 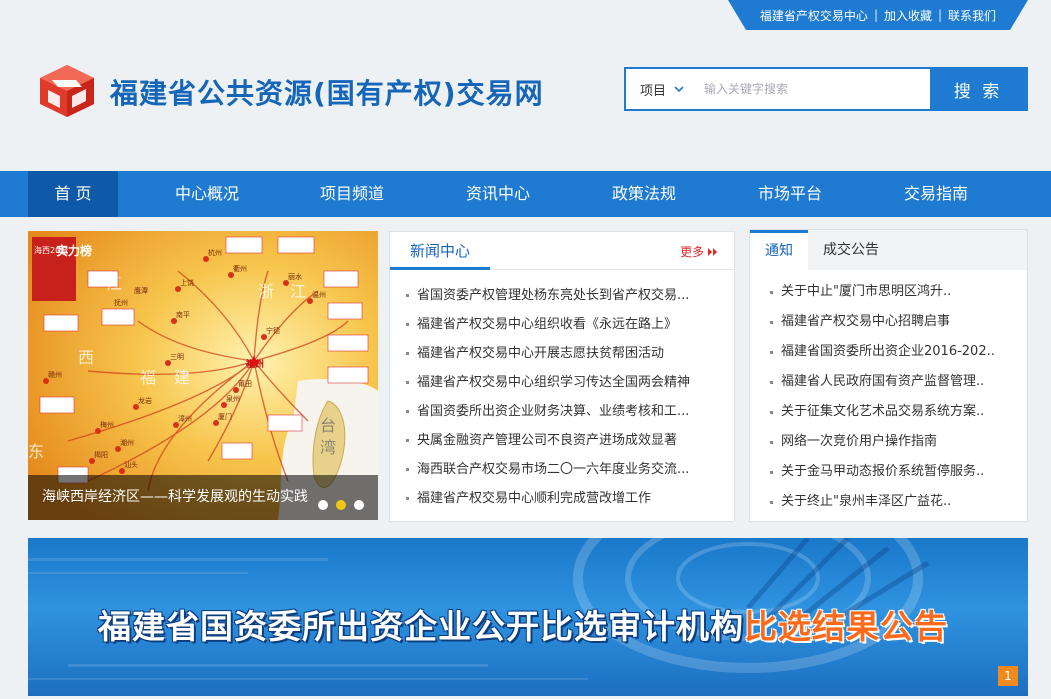 I want to click on map-city: 潮州, so click(x=127, y=442).